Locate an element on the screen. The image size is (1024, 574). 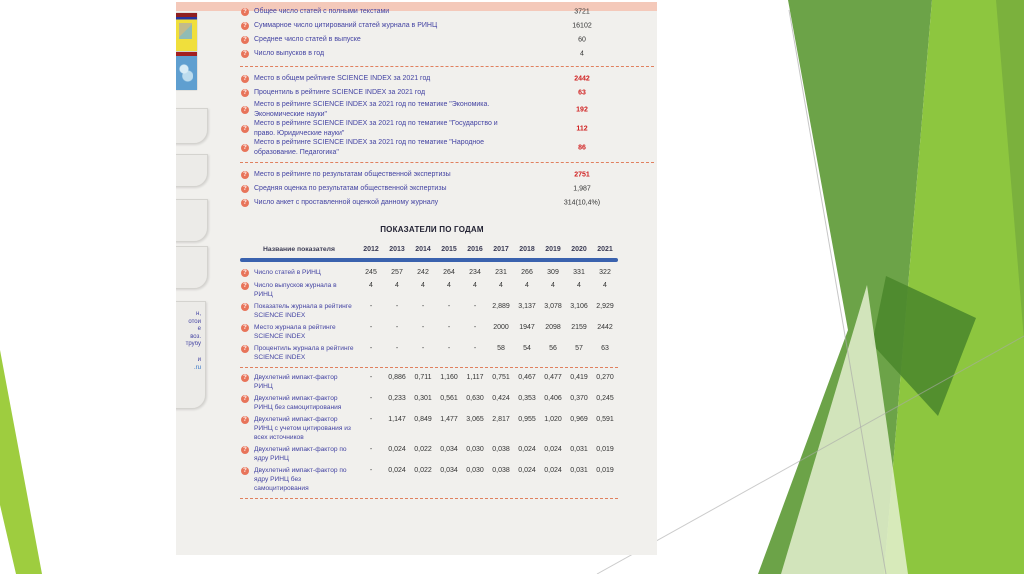
cell-value: 0,419 is located at coordinates (579, 377).